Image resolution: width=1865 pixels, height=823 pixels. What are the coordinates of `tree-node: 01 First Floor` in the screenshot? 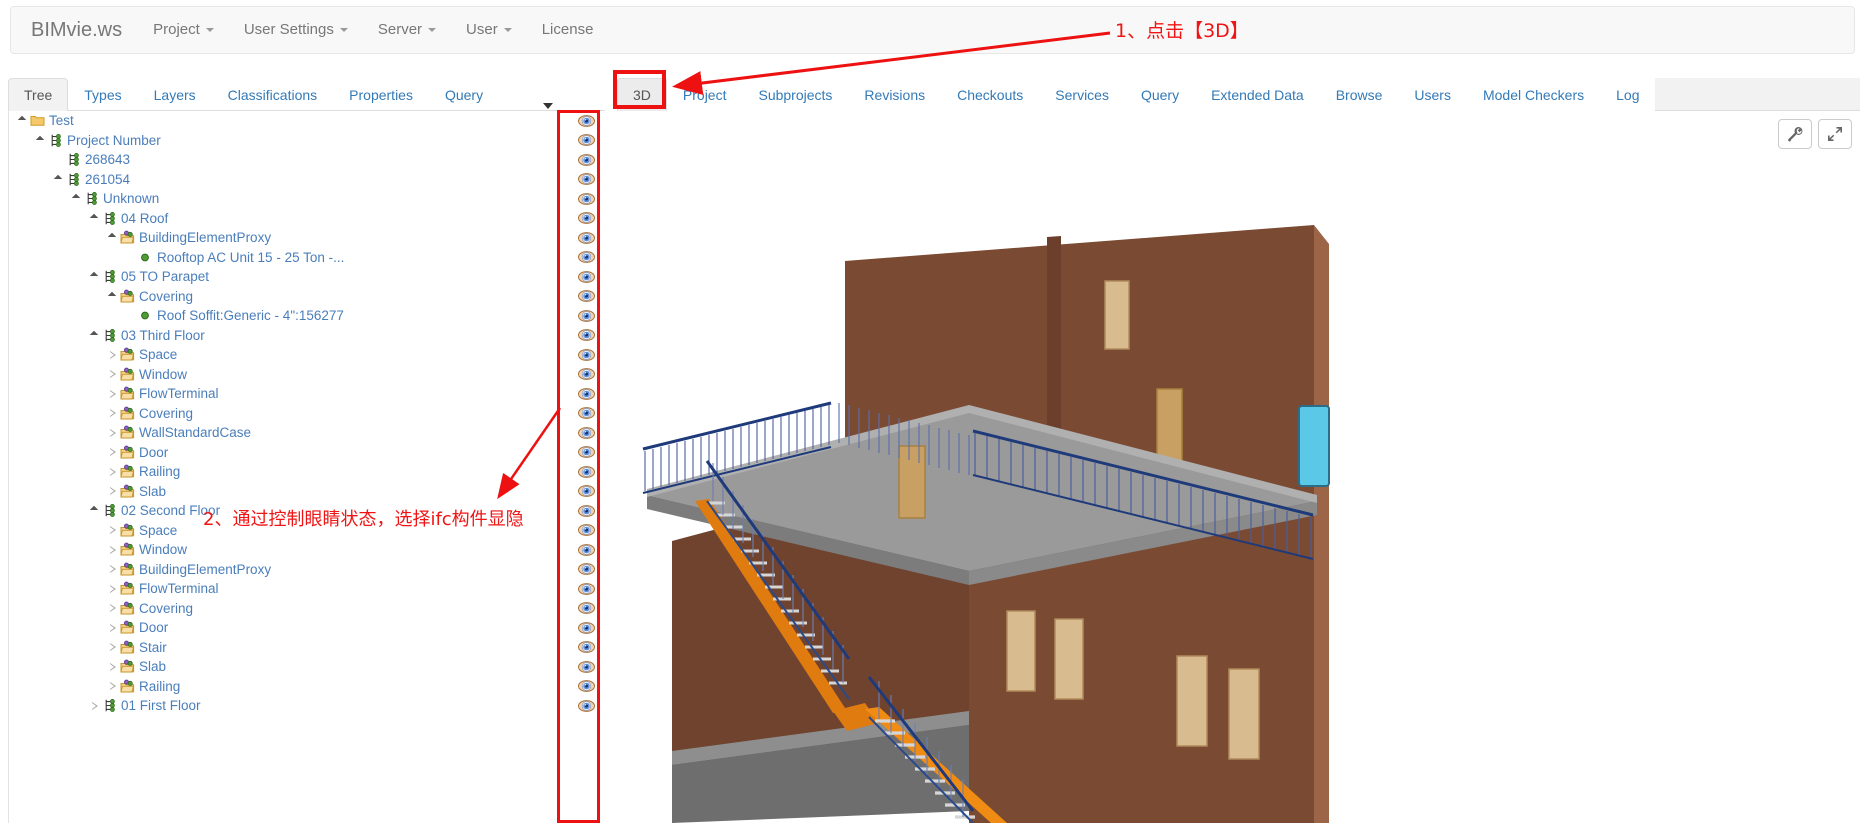 It's located at (307, 706).